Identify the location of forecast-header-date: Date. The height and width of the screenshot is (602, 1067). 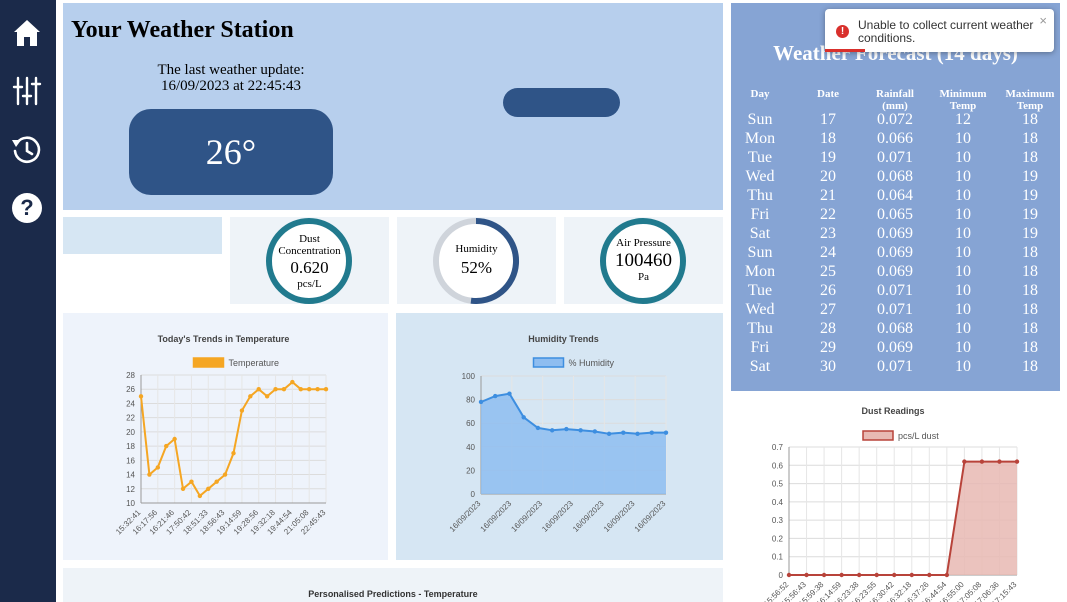
(828, 94).